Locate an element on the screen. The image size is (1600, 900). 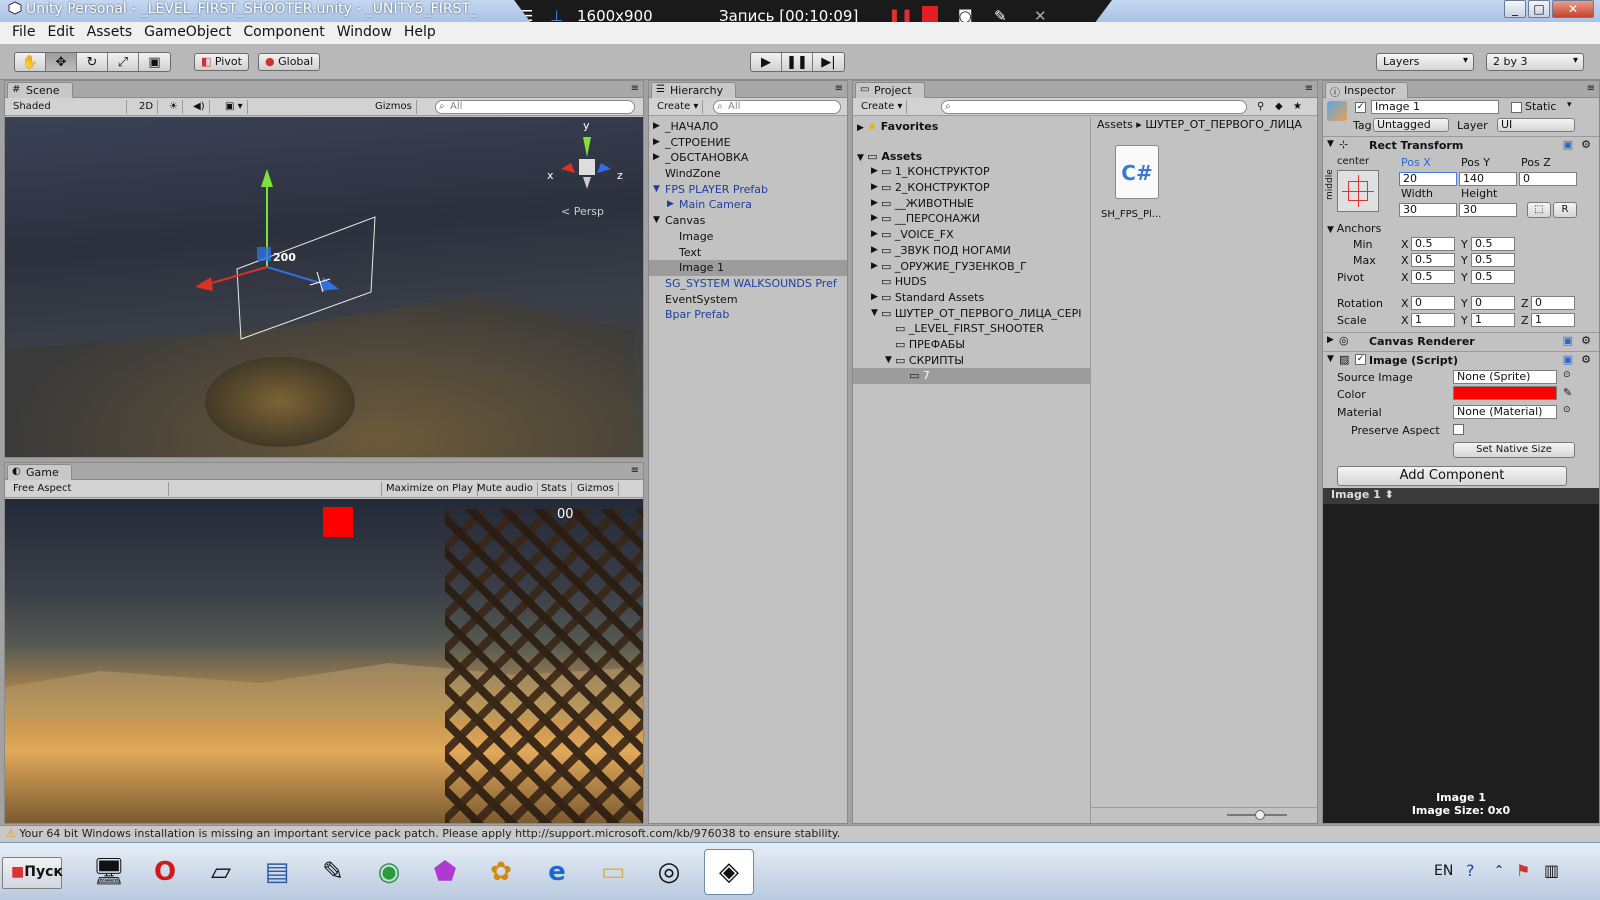
pos-y-input: 140 is located at coordinates (1488, 179).